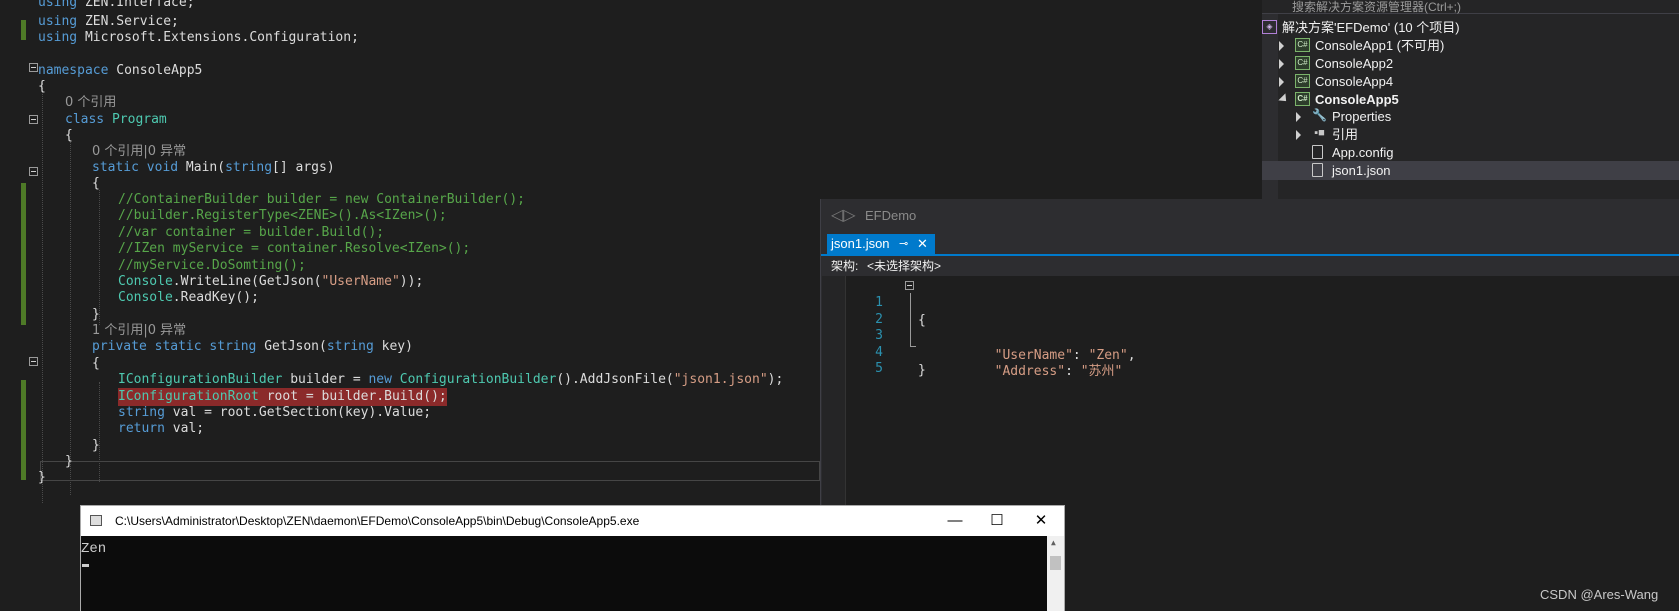 This screenshot has width=1679, height=611. I want to click on code-line: Console.ReadKey();, so click(410, 298).